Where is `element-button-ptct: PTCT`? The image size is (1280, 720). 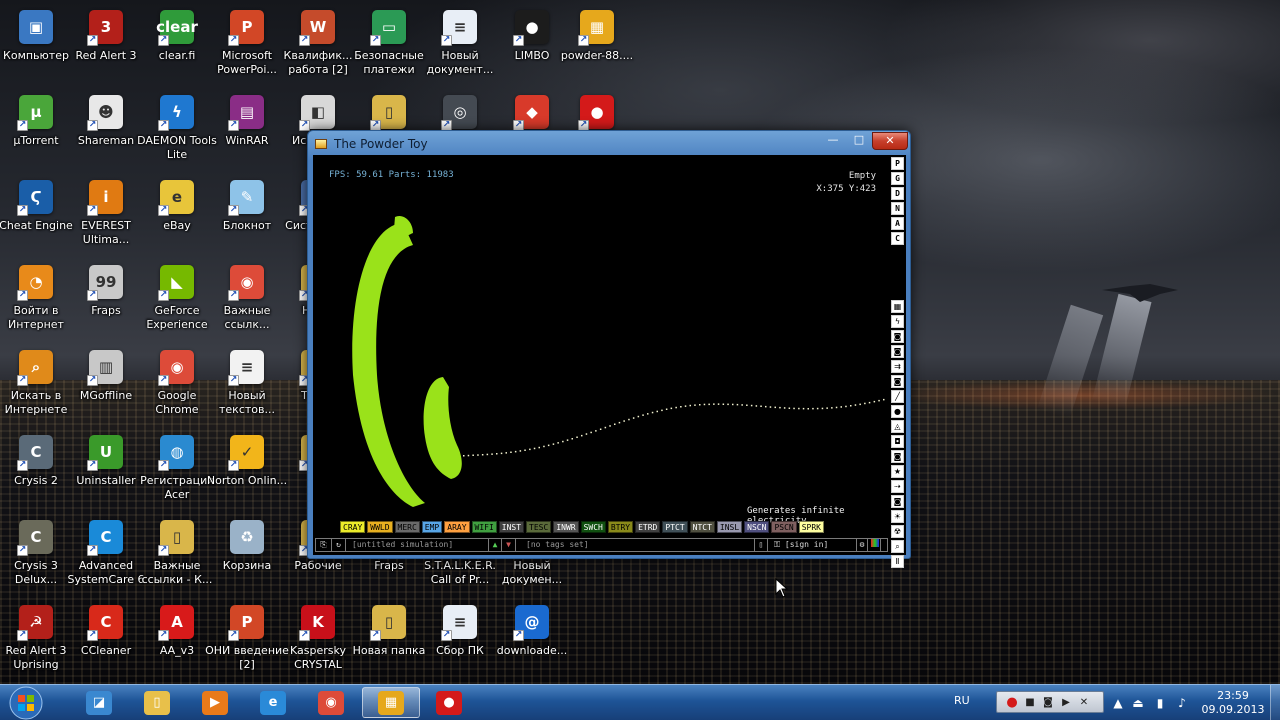
element-button-ptct: PTCT is located at coordinates (675, 527).